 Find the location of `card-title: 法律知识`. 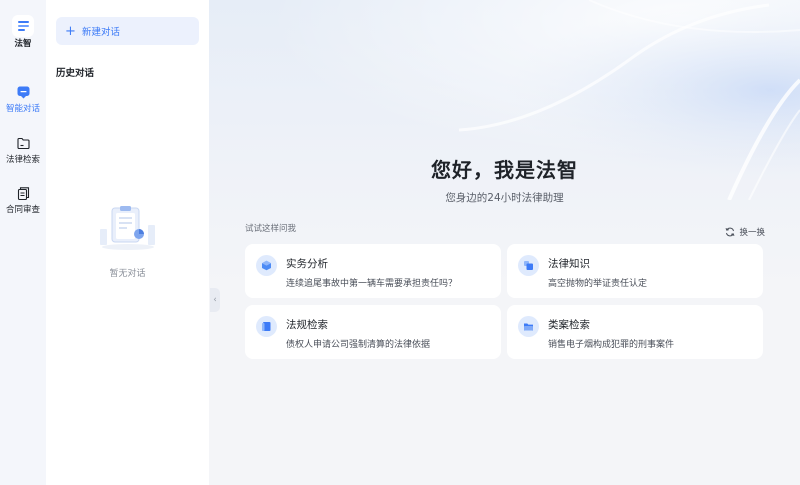

card-title: 法律知识 is located at coordinates (569, 264).